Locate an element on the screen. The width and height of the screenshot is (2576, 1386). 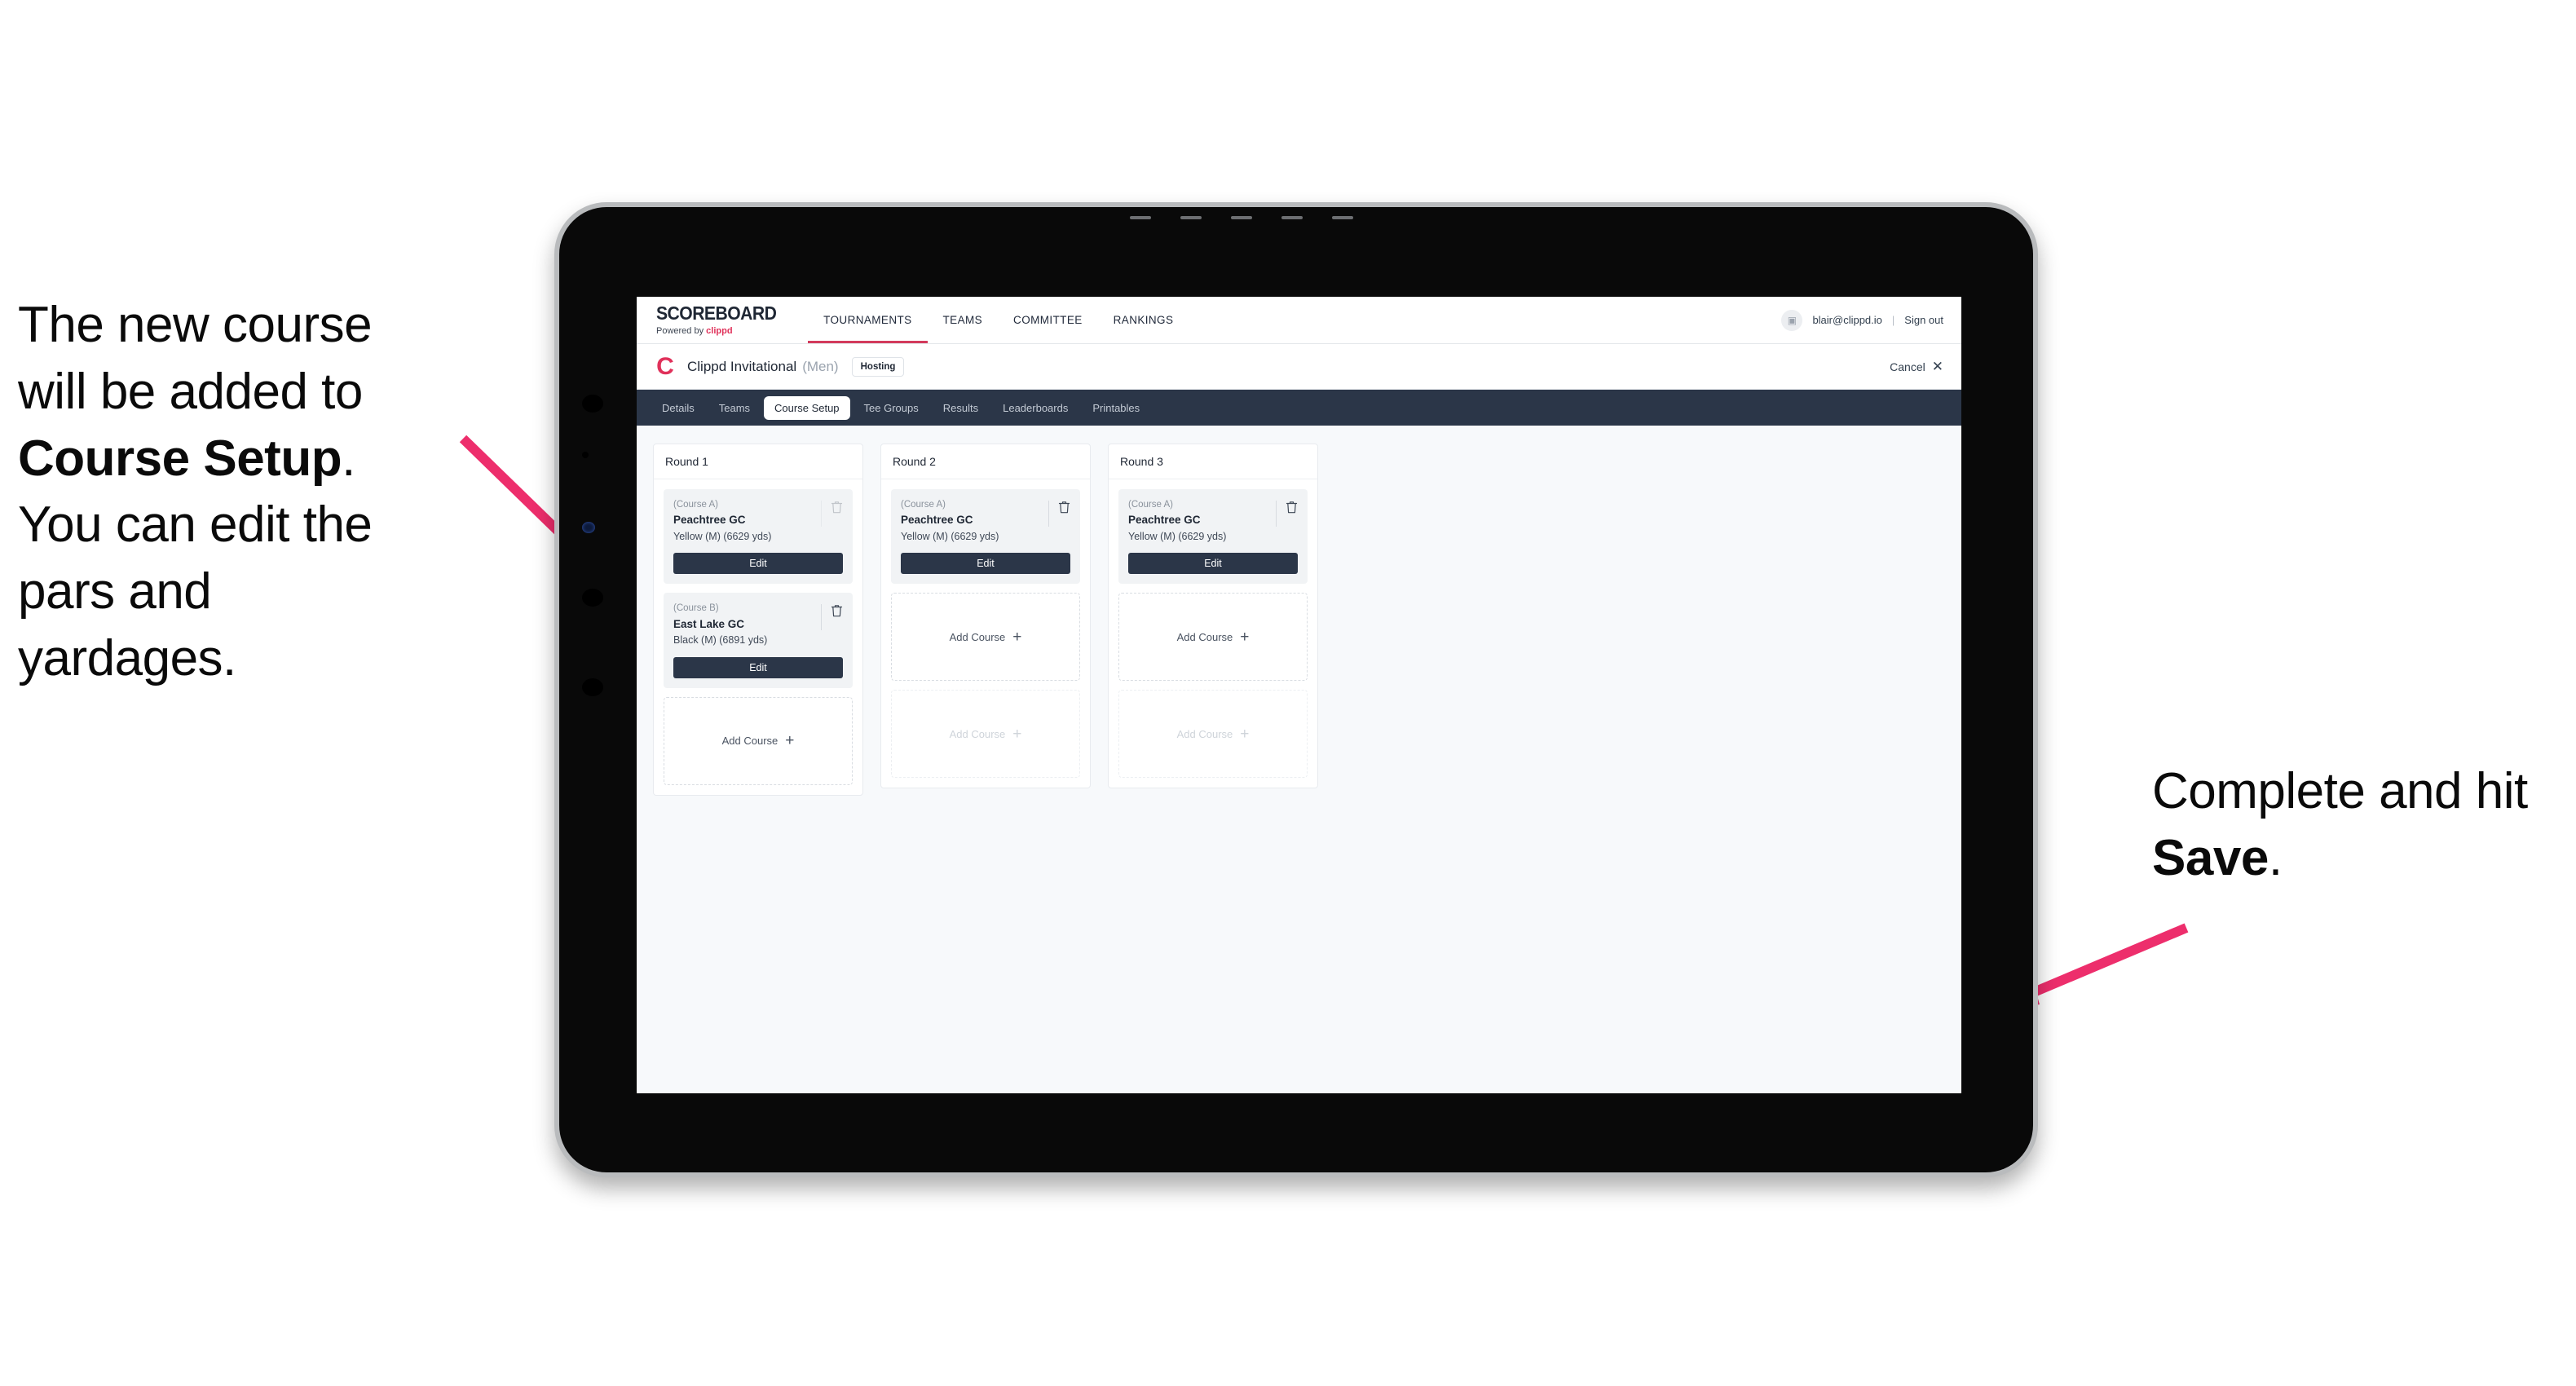
camera-icon is located at coordinates (592, 404).